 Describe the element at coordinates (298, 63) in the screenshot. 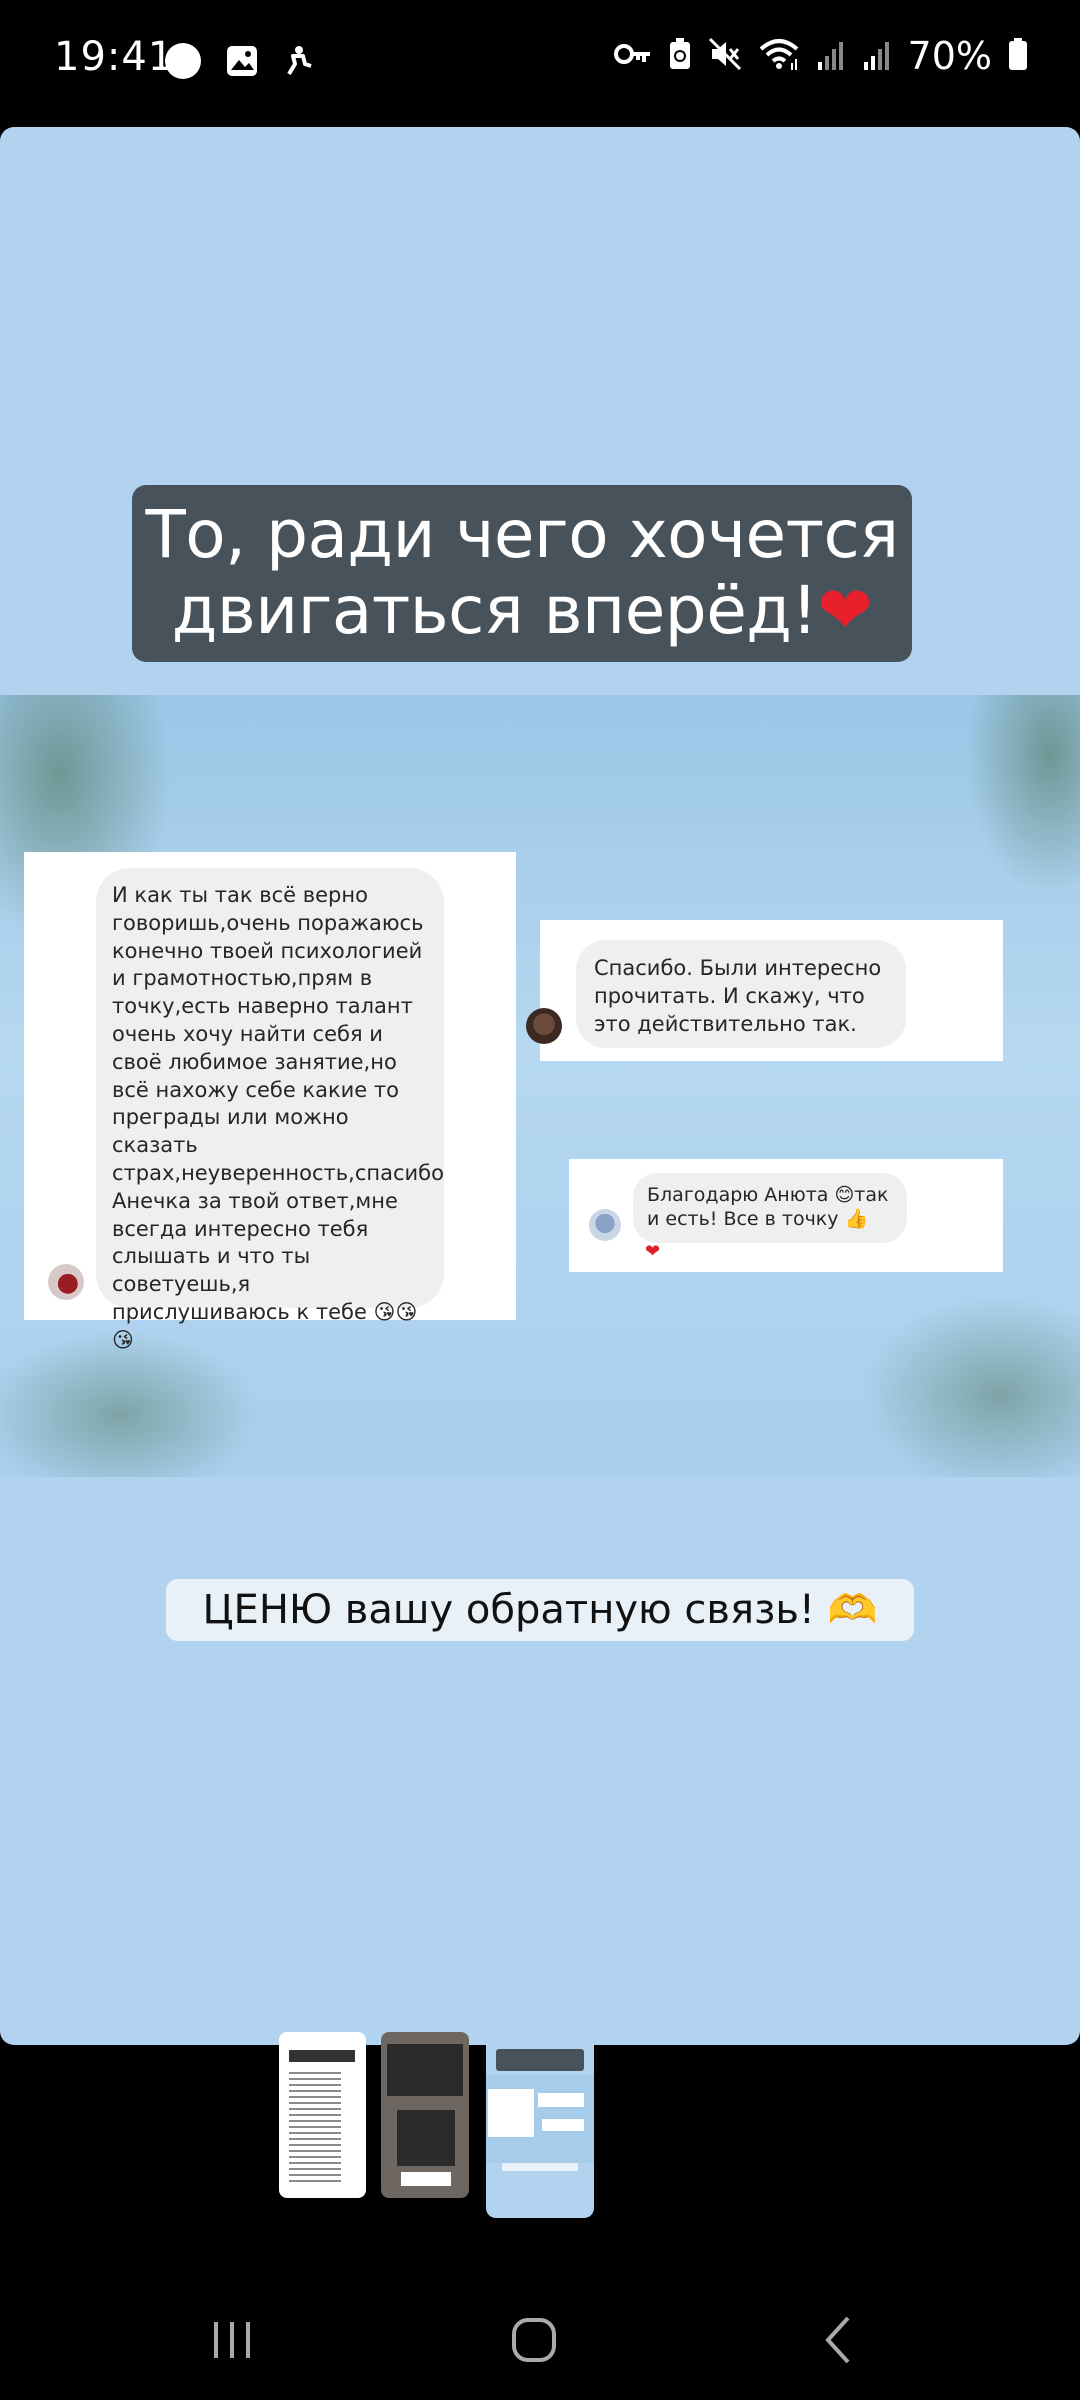

I see `accessibility-icon` at that location.